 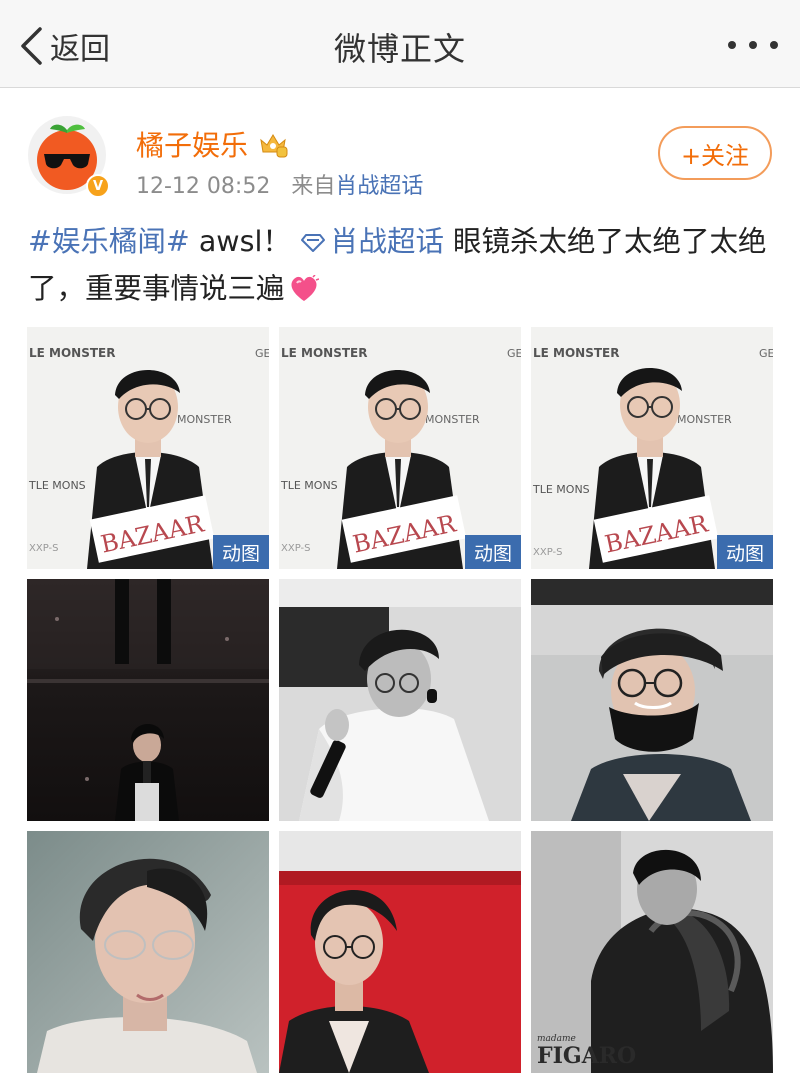 What do you see at coordinates (203, 186) in the screenshot?
I see `post-time: 12-12 08:52` at bounding box center [203, 186].